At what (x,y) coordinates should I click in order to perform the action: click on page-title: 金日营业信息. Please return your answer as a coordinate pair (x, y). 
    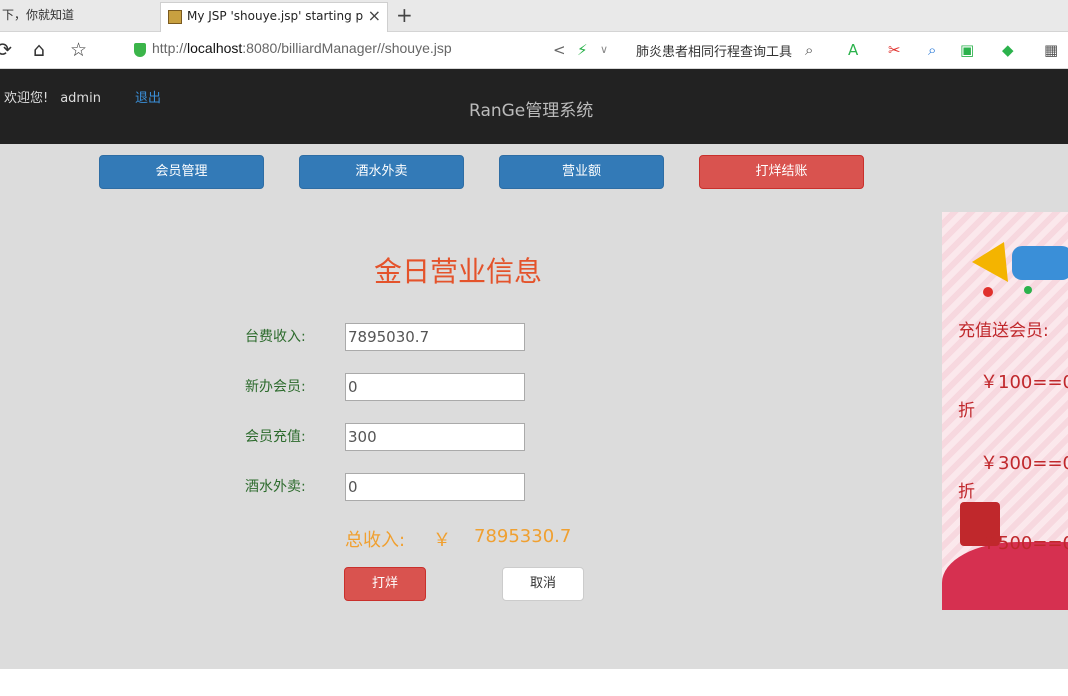
    Looking at the image, I should click on (458, 271).